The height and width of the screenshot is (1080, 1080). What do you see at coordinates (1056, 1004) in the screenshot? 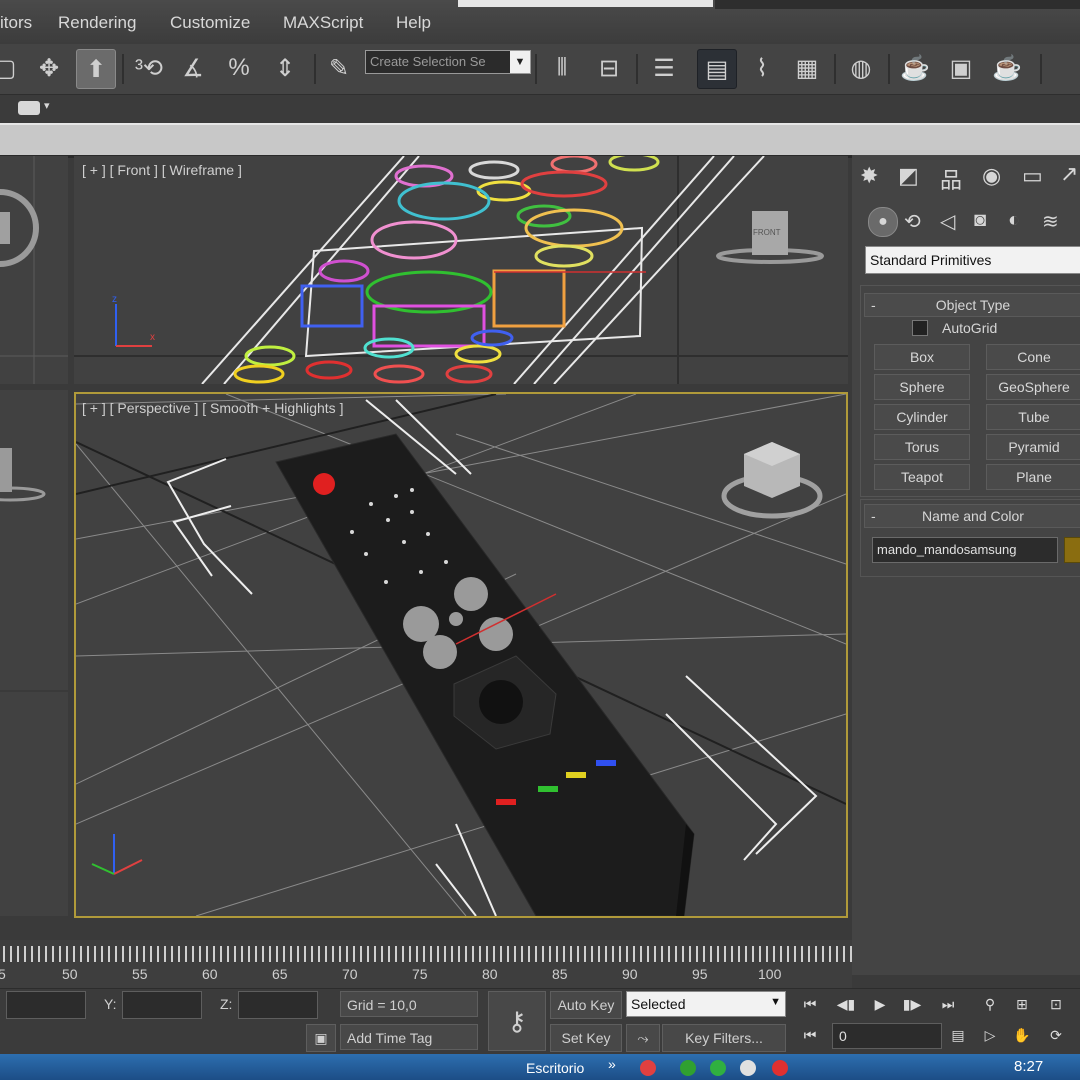
I see `zoom-extents-icon: ⊡` at bounding box center [1056, 1004].